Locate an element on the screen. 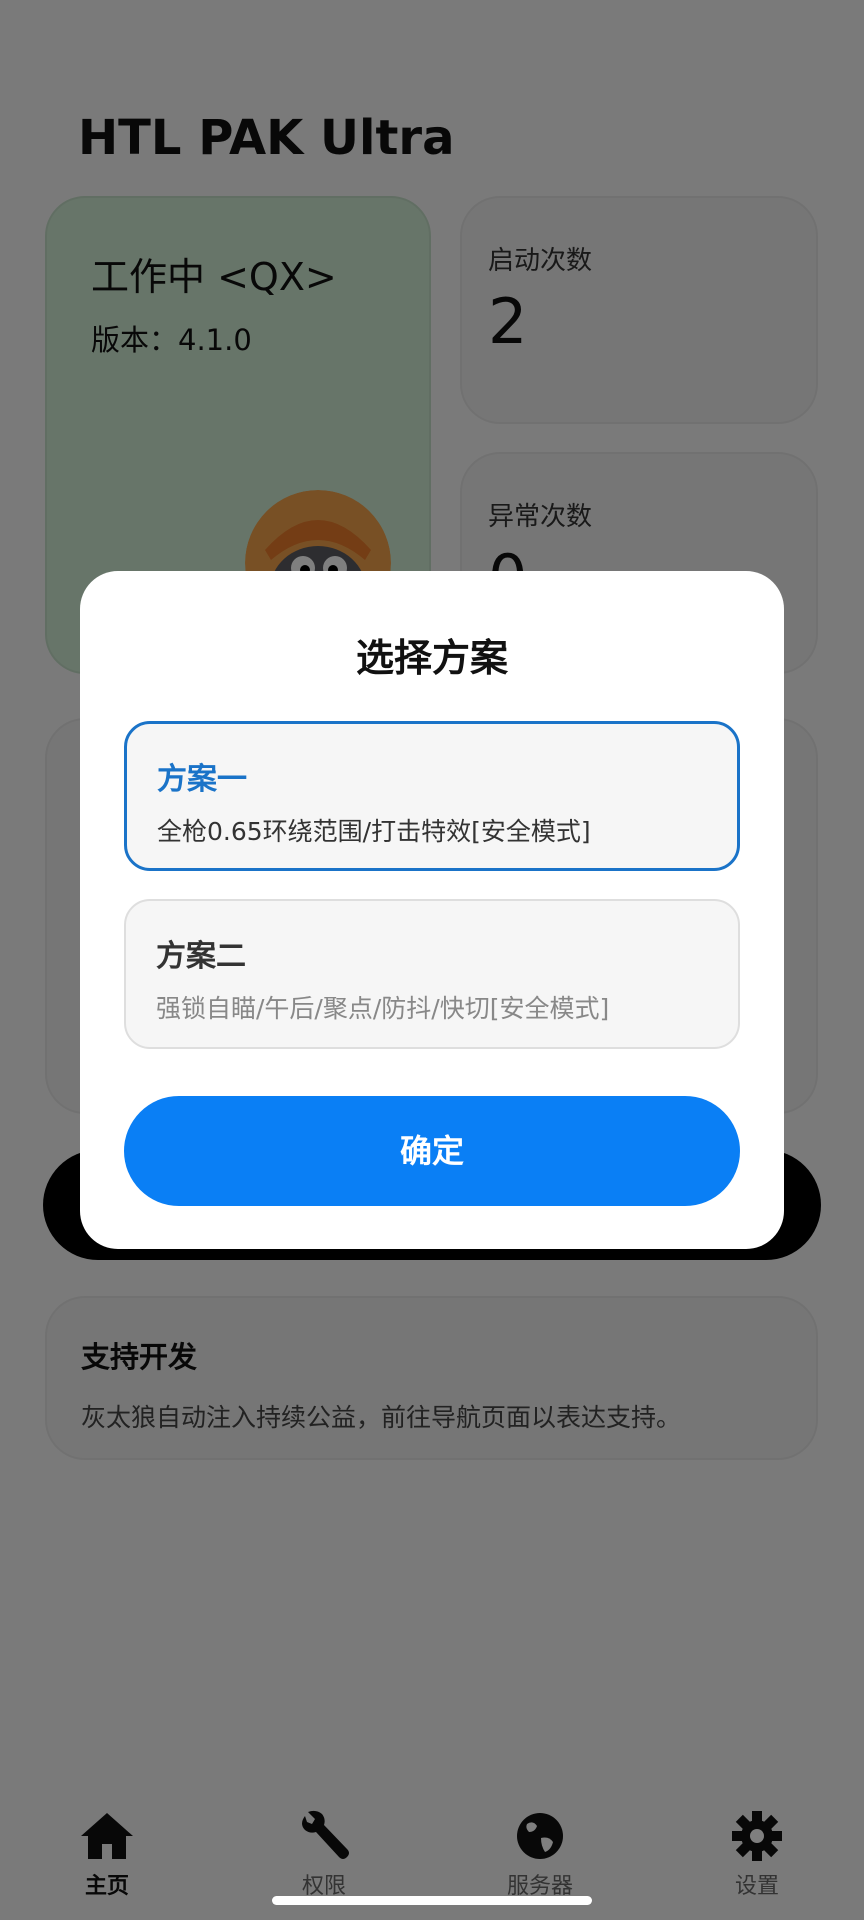 The width and height of the screenshot is (864, 1920). plan-option-2: 方案二 强锁自瞄/午后/聚点/防抖/快切[安全模式] is located at coordinates (432, 974).